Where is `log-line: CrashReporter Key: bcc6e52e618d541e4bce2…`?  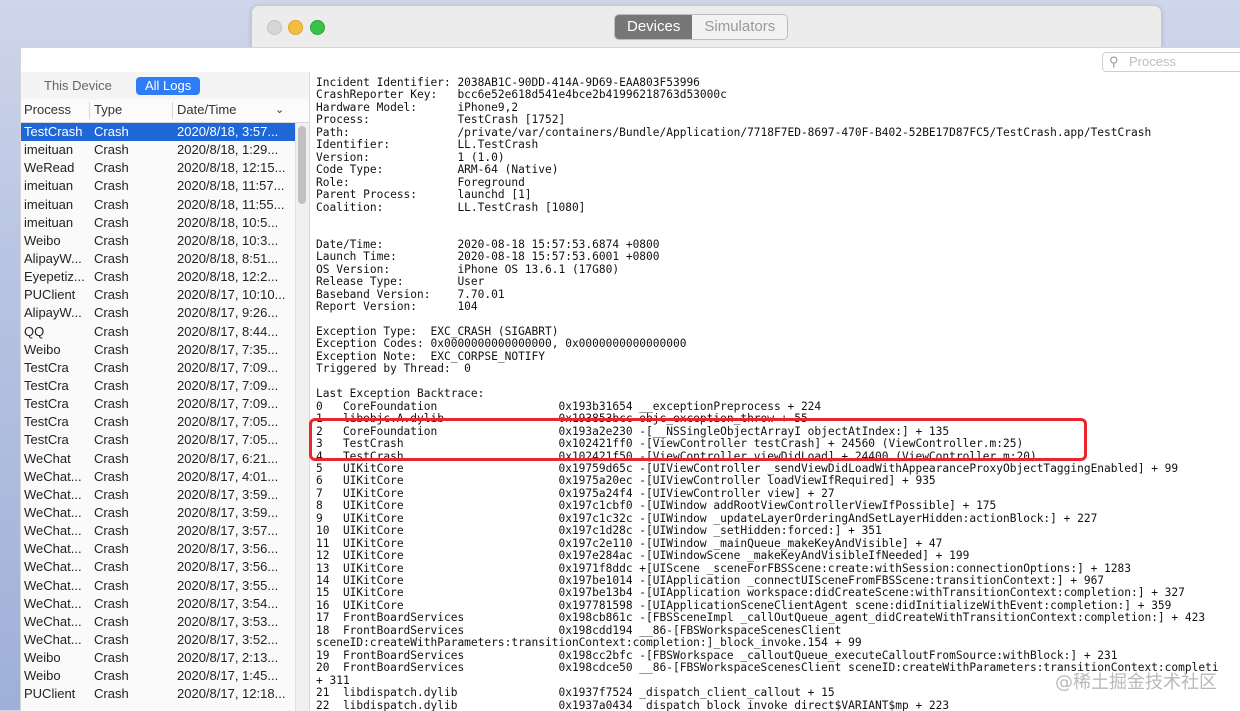
log-line: CrashReporter Key: bcc6e52e618d541e4bce2… is located at coordinates (521, 95).